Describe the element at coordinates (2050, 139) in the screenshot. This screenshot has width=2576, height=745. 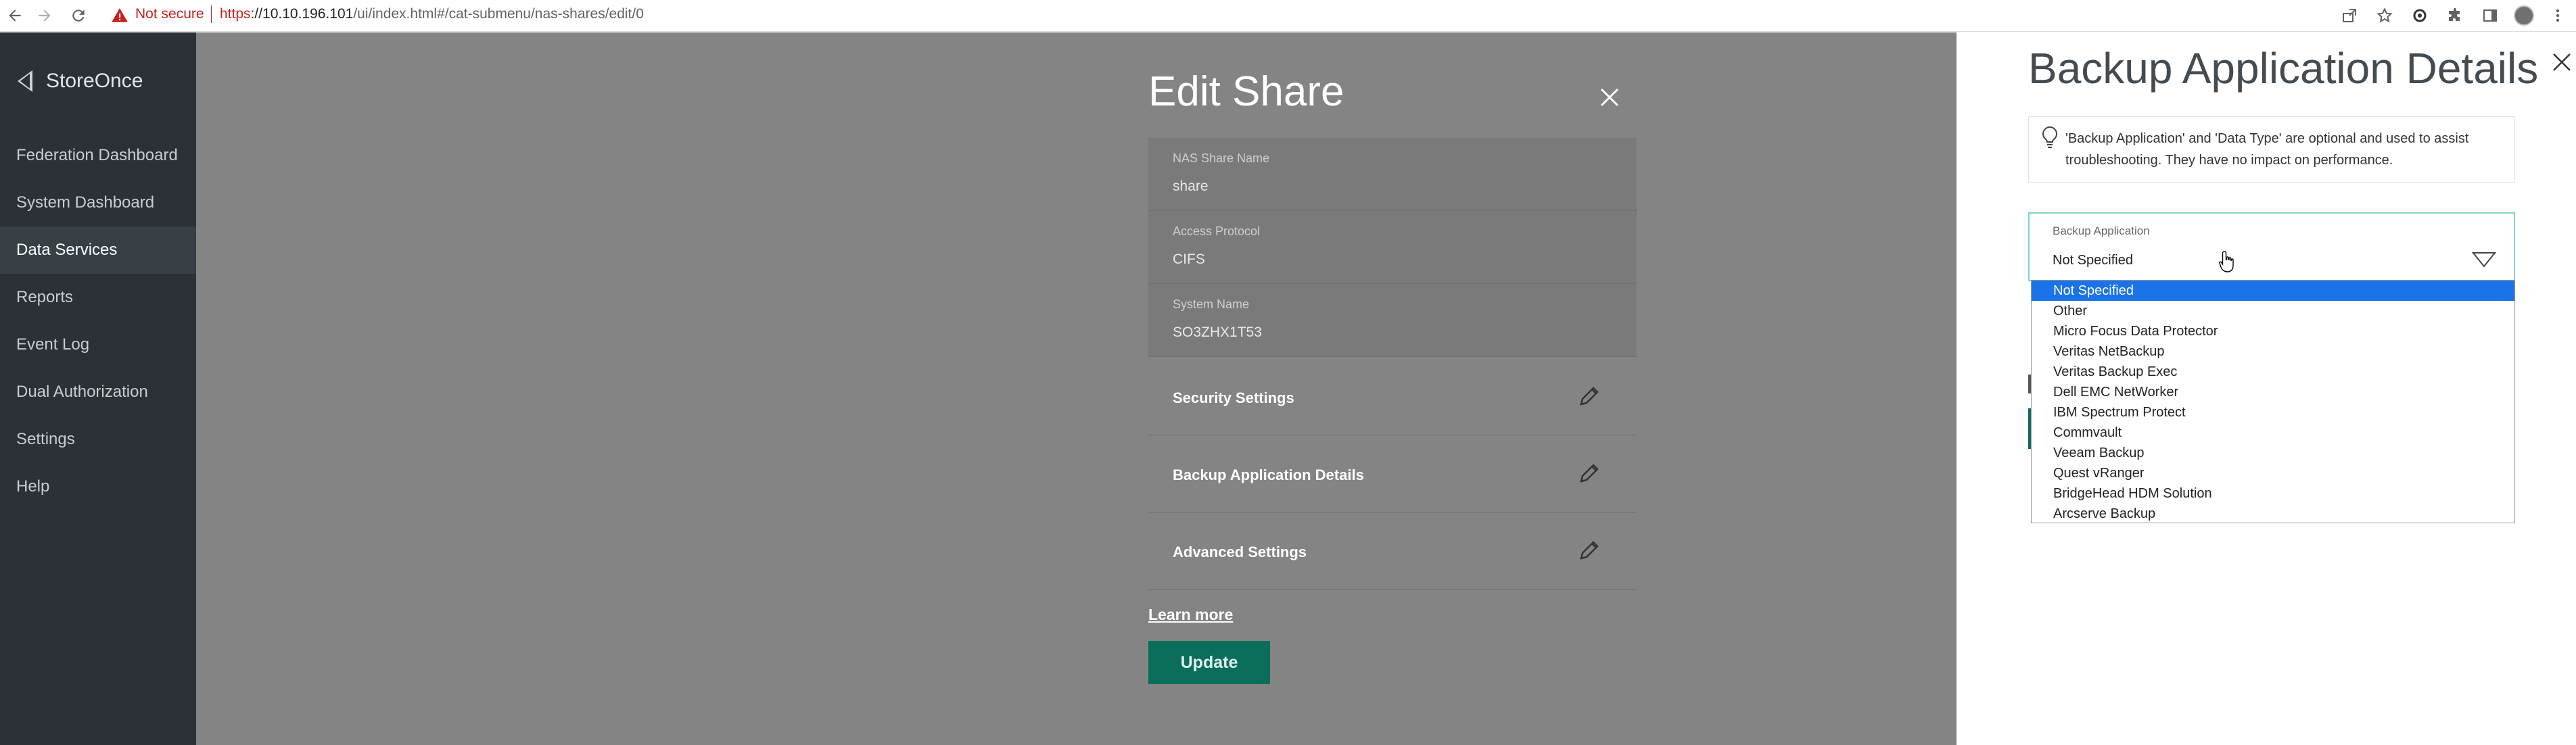
I see `lightbulb-icon` at that location.